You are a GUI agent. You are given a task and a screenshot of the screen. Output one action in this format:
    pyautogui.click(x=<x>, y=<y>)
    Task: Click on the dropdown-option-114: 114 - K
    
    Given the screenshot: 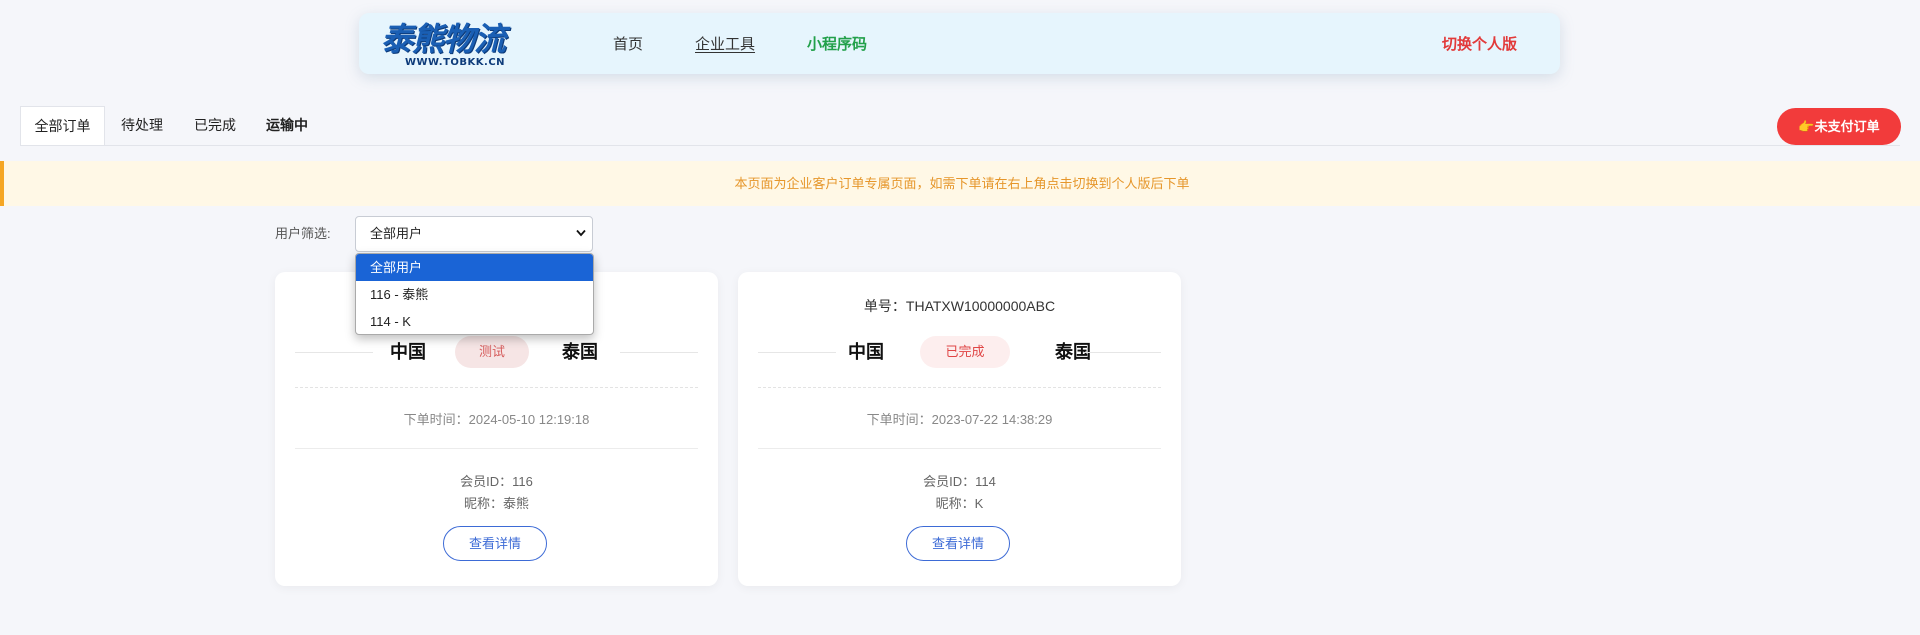 What is the action you would take?
    pyautogui.click(x=474, y=321)
    